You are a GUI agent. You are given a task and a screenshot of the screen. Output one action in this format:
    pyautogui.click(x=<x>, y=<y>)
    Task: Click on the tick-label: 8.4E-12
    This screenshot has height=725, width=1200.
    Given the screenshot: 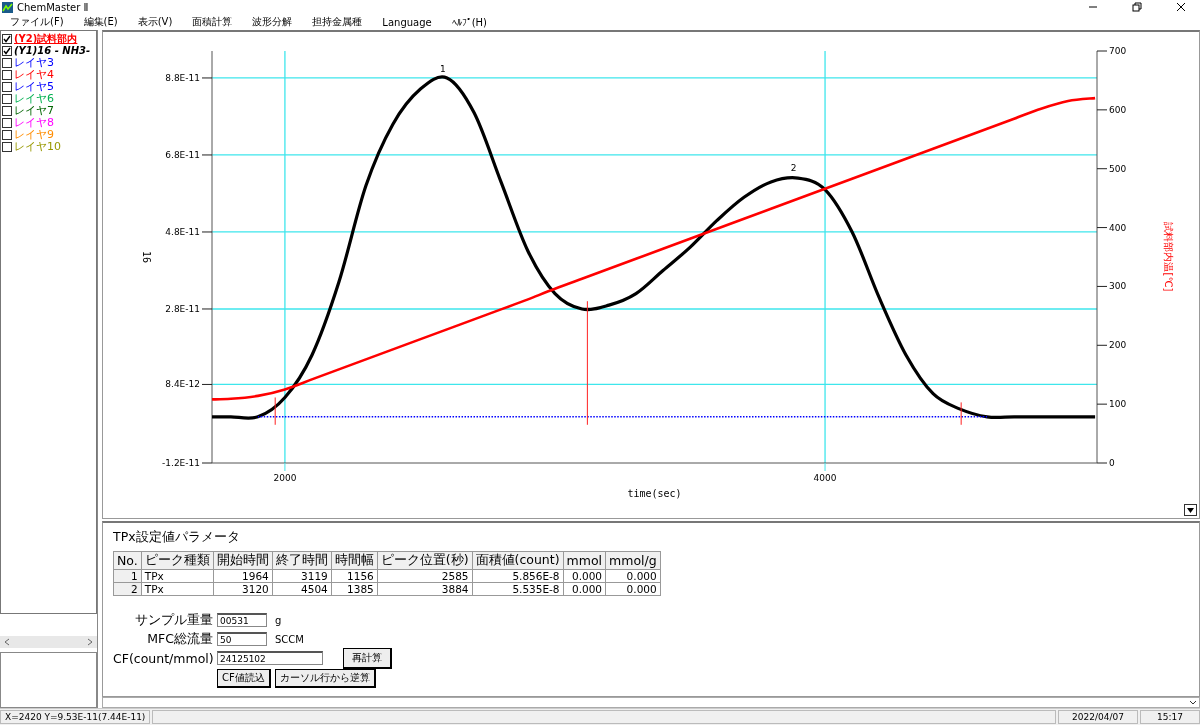 What is the action you would take?
    pyautogui.click(x=182, y=384)
    